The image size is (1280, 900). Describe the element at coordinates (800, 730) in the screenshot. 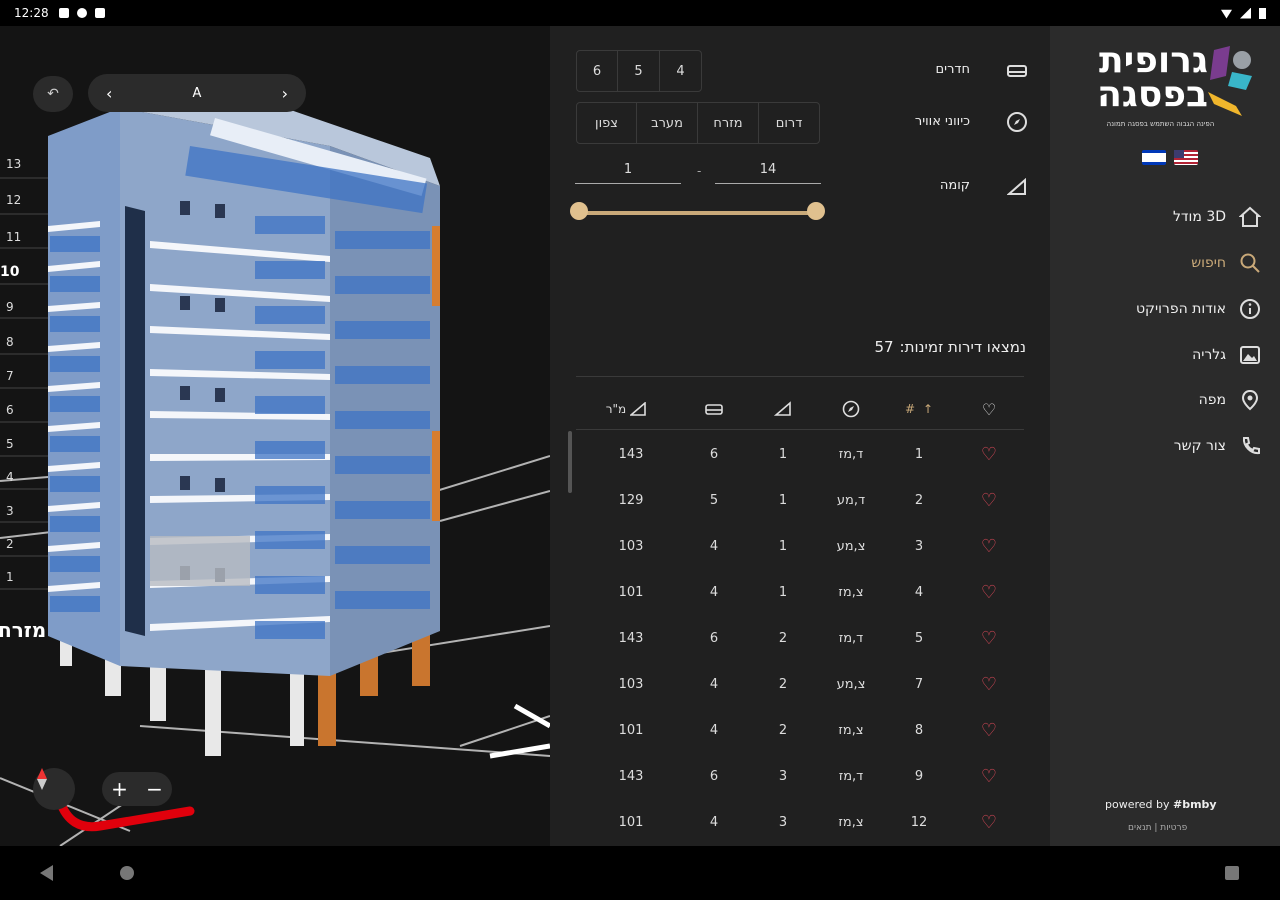

I see `table-row: ♡ 8 צ,מז 2 4 101` at that location.